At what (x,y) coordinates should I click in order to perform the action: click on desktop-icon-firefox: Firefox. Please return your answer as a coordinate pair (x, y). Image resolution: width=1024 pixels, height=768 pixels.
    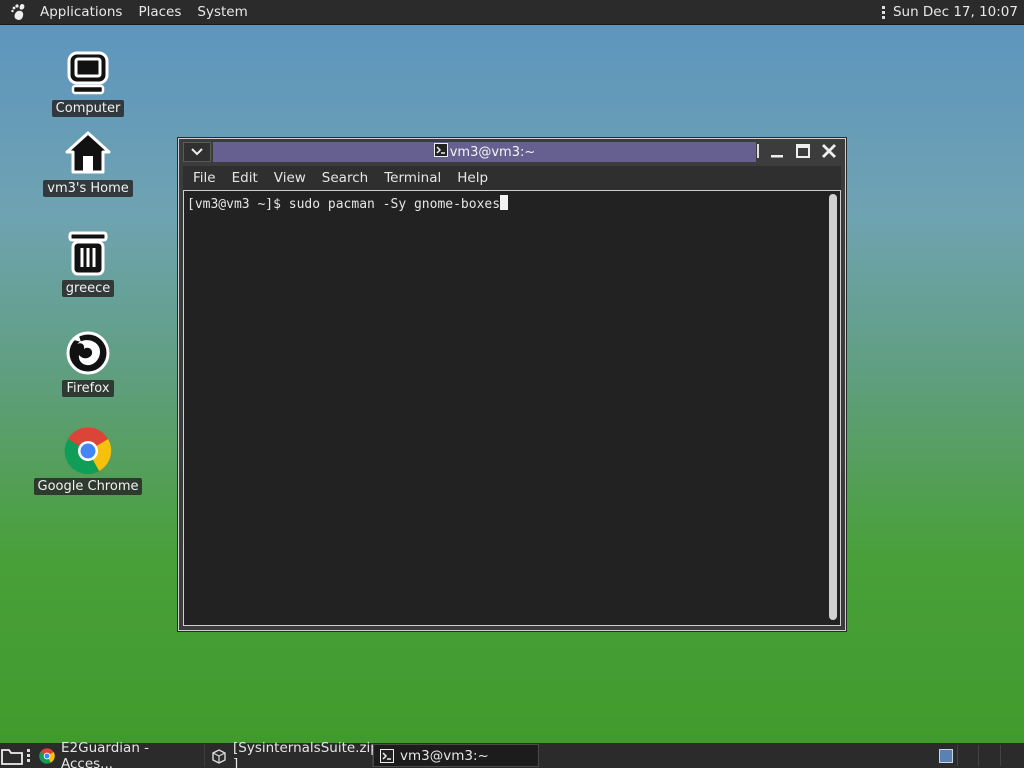
    Looking at the image, I should click on (88, 362).